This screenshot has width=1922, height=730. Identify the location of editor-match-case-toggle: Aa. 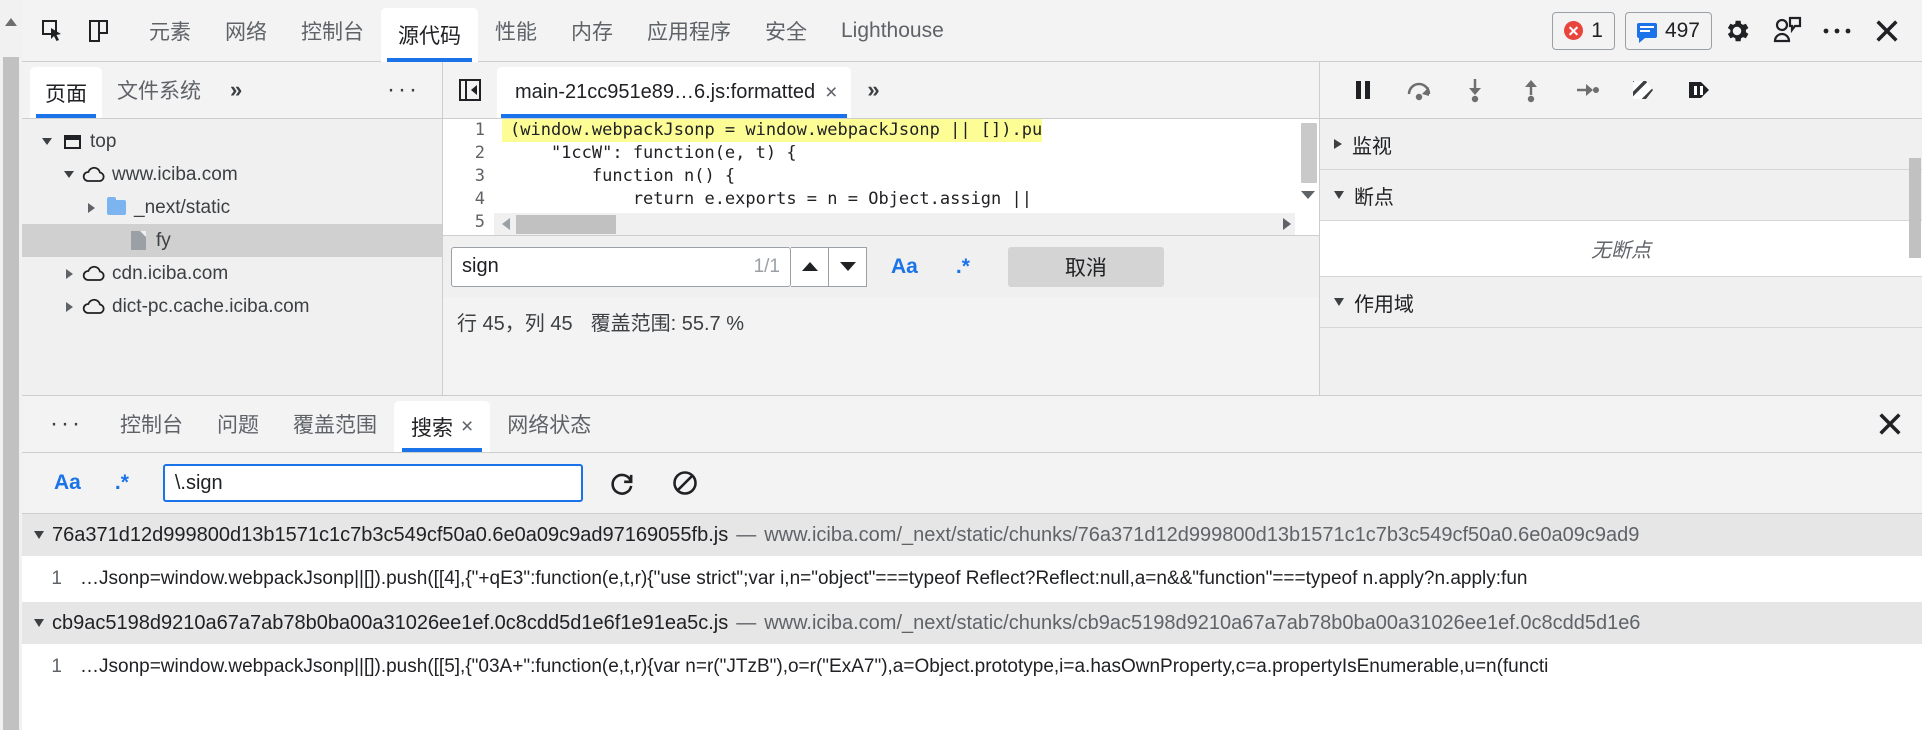
(904, 267).